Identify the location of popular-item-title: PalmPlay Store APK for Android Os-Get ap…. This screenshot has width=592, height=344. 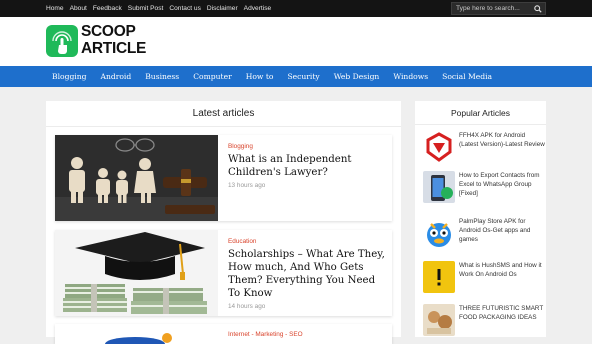
(502, 230).